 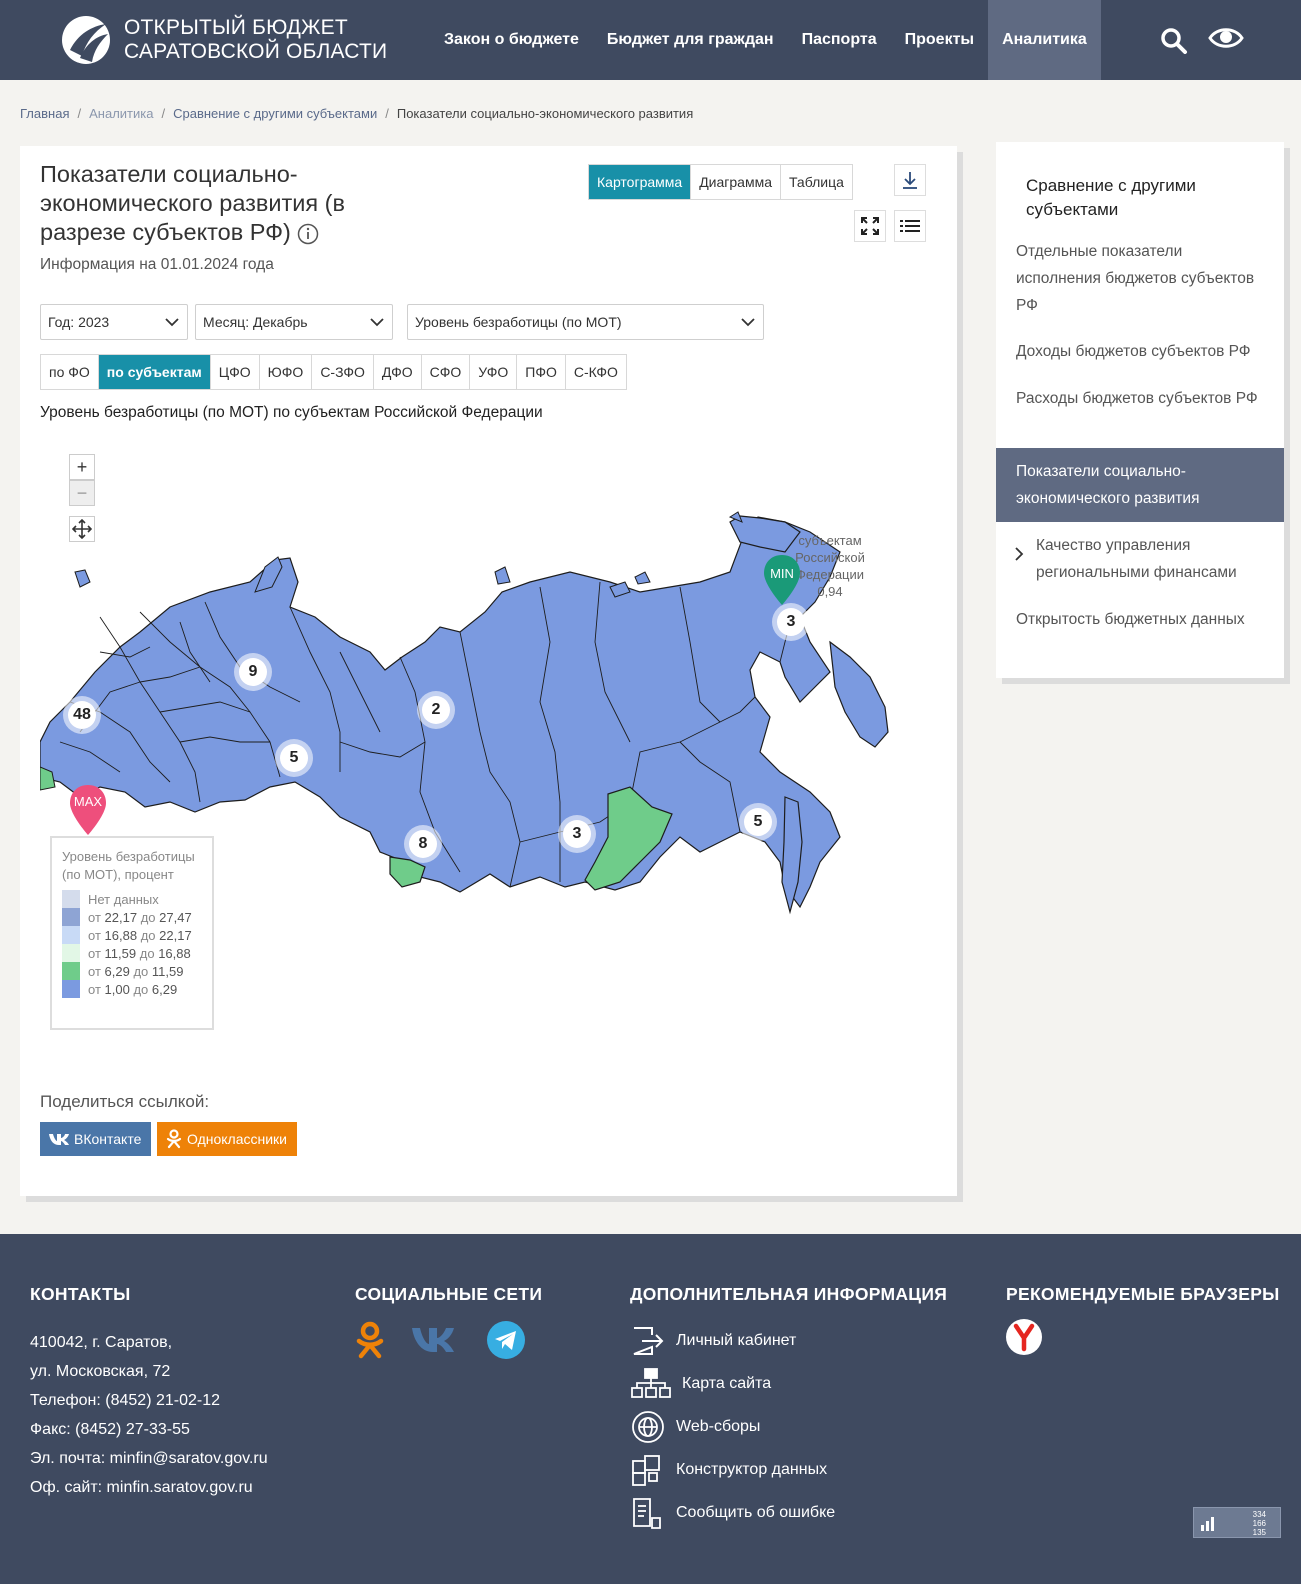 I want to click on sidebar-item-openness: Открытость бюджетных данных, so click(x=1140, y=619).